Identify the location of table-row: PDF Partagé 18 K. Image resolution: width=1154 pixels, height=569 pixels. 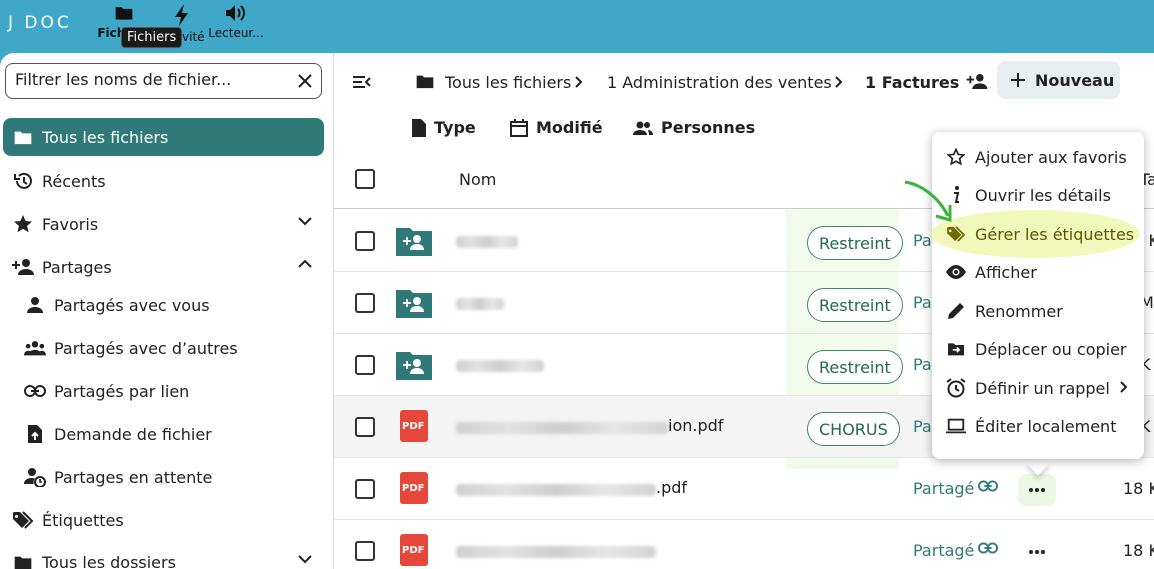
(744, 544).